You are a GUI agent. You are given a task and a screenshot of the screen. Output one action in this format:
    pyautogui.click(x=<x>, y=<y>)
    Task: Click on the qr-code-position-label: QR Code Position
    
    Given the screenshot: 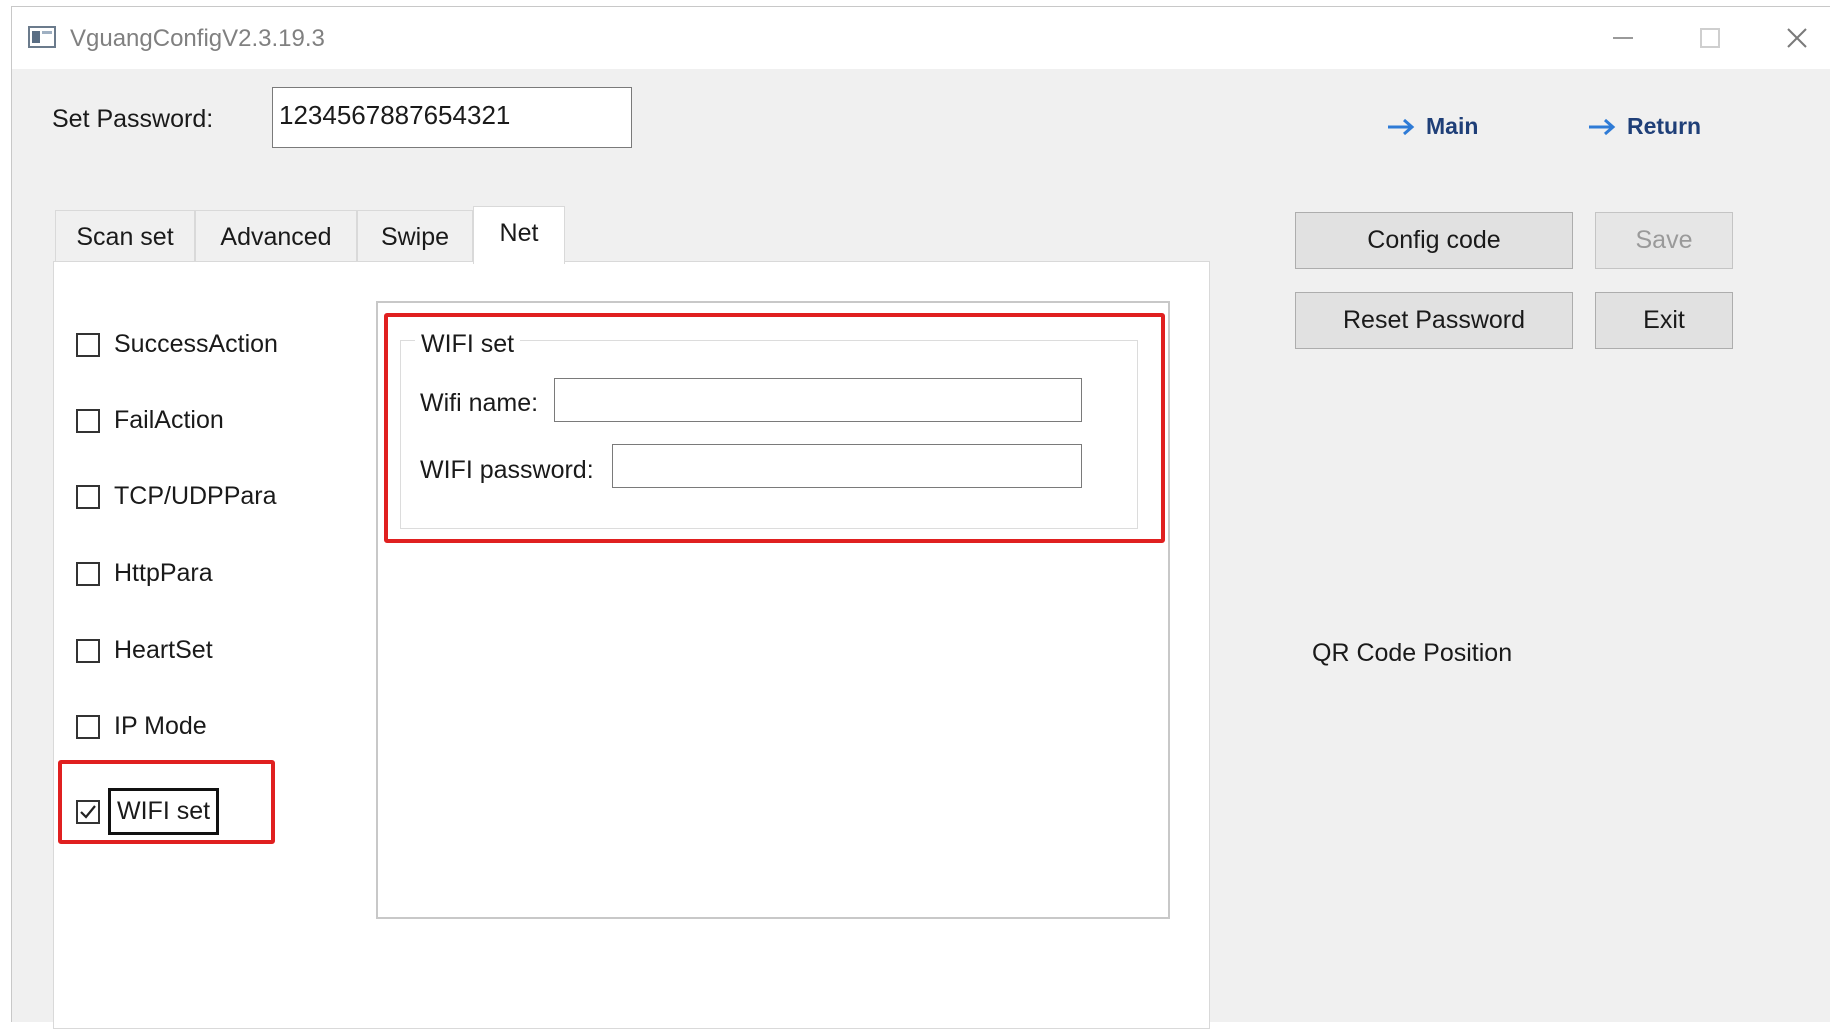 What is the action you would take?
    pyautogui.click(x=1412, y=653)
    